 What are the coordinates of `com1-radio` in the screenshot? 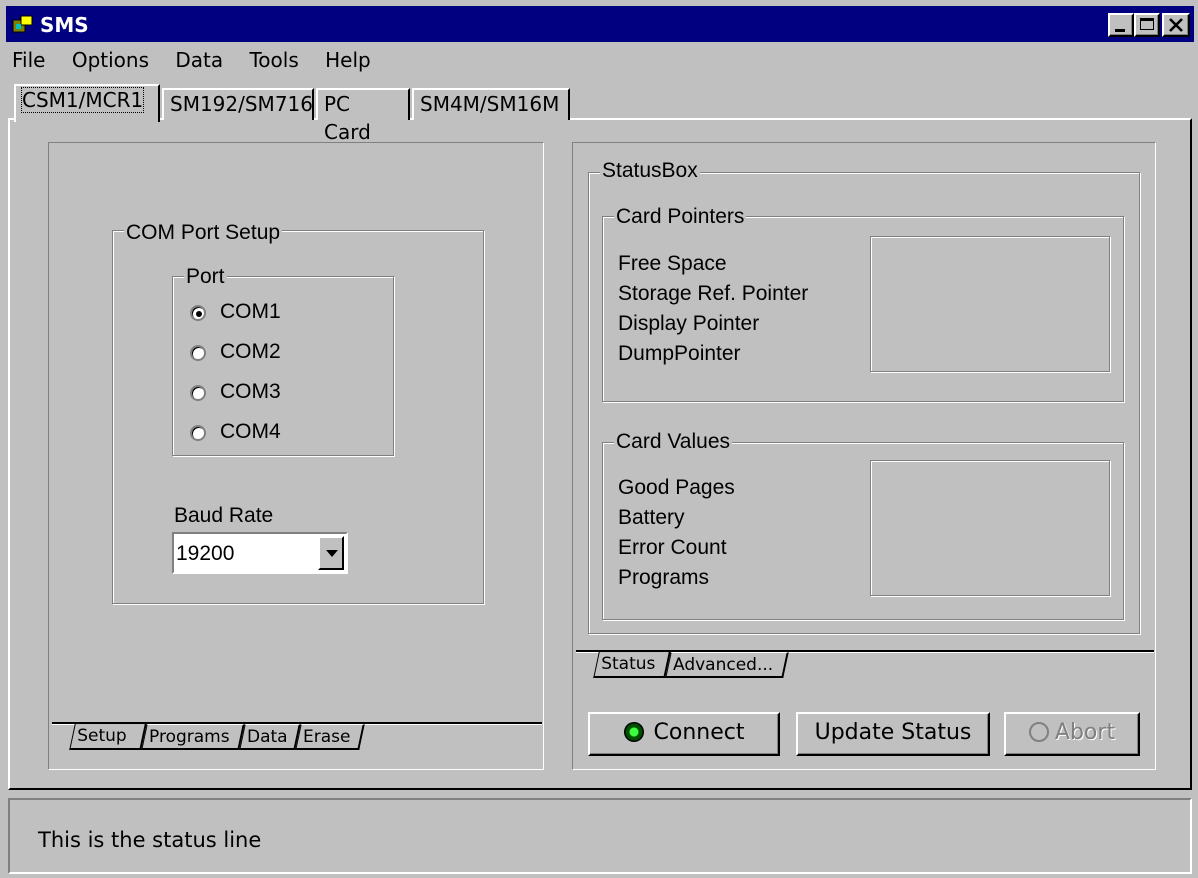 It's located at (198, 313).